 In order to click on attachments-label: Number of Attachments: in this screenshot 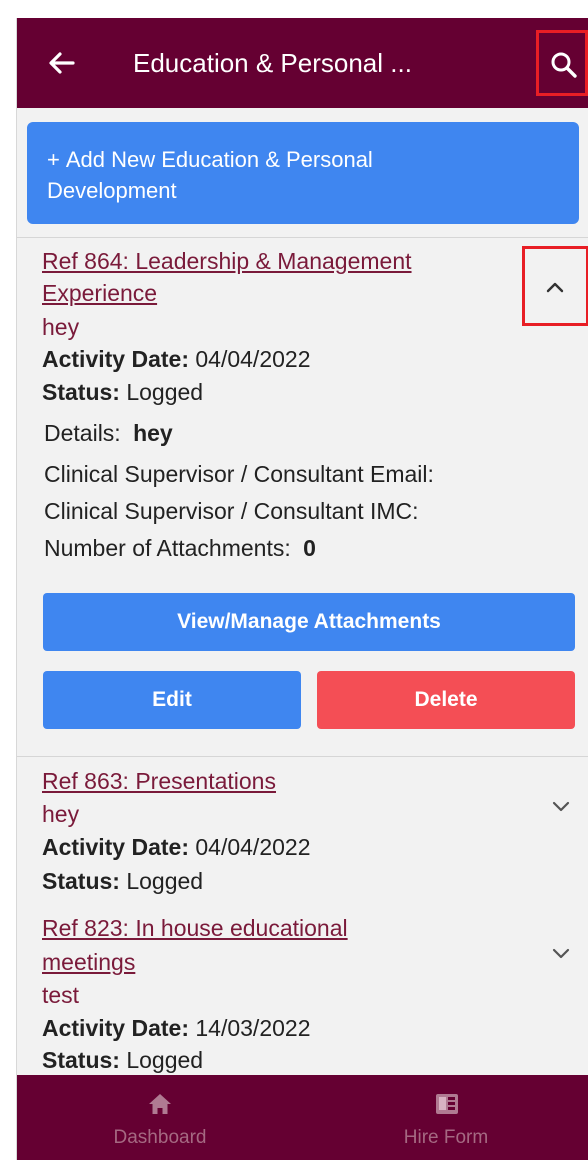, I will do `click(167, 548)`.